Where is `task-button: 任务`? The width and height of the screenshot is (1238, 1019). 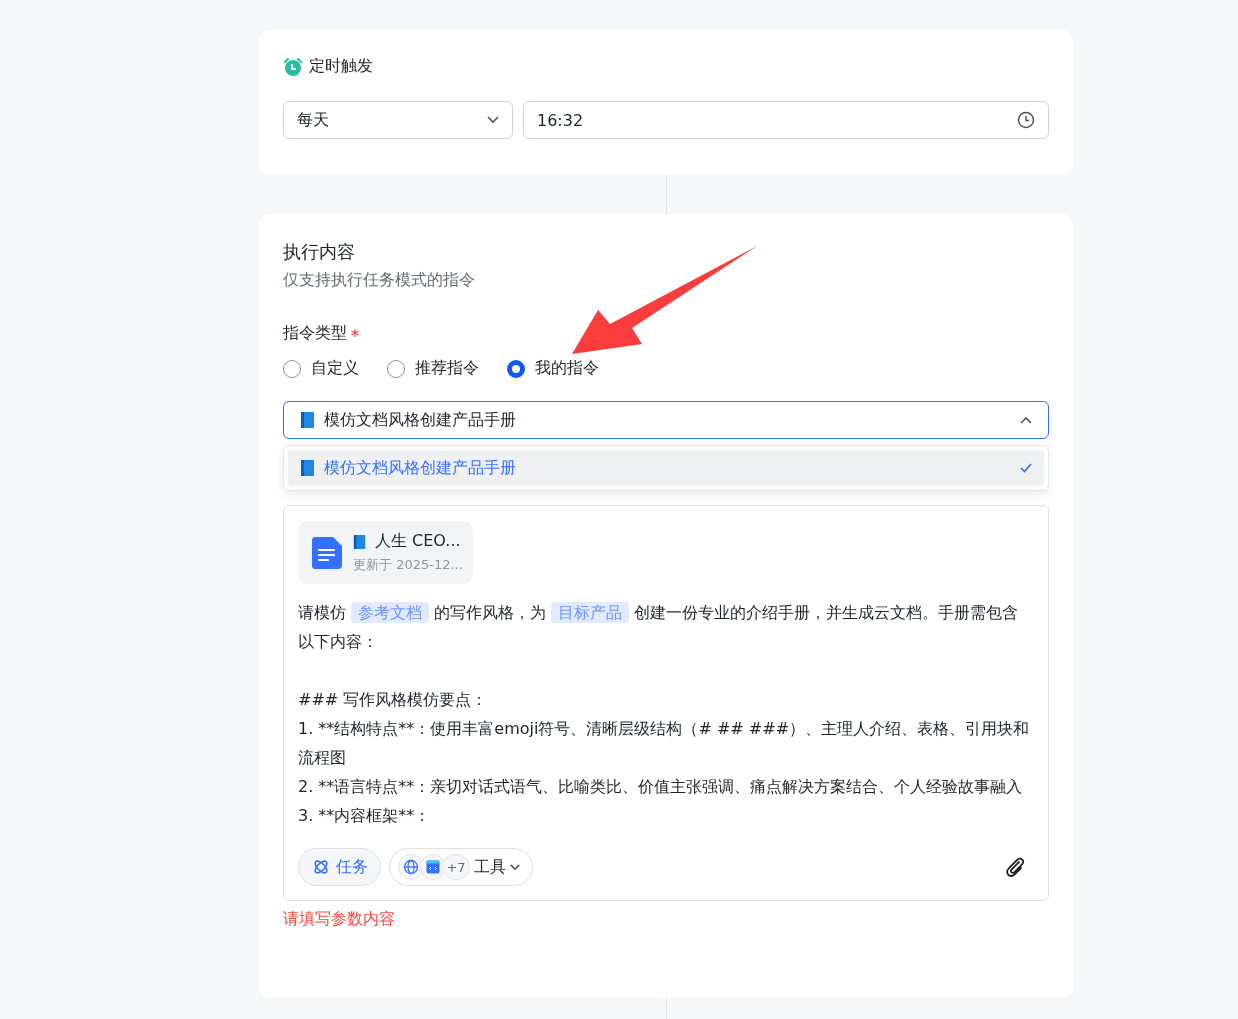
task-button: 任务 is located at coordinates (339, 867).